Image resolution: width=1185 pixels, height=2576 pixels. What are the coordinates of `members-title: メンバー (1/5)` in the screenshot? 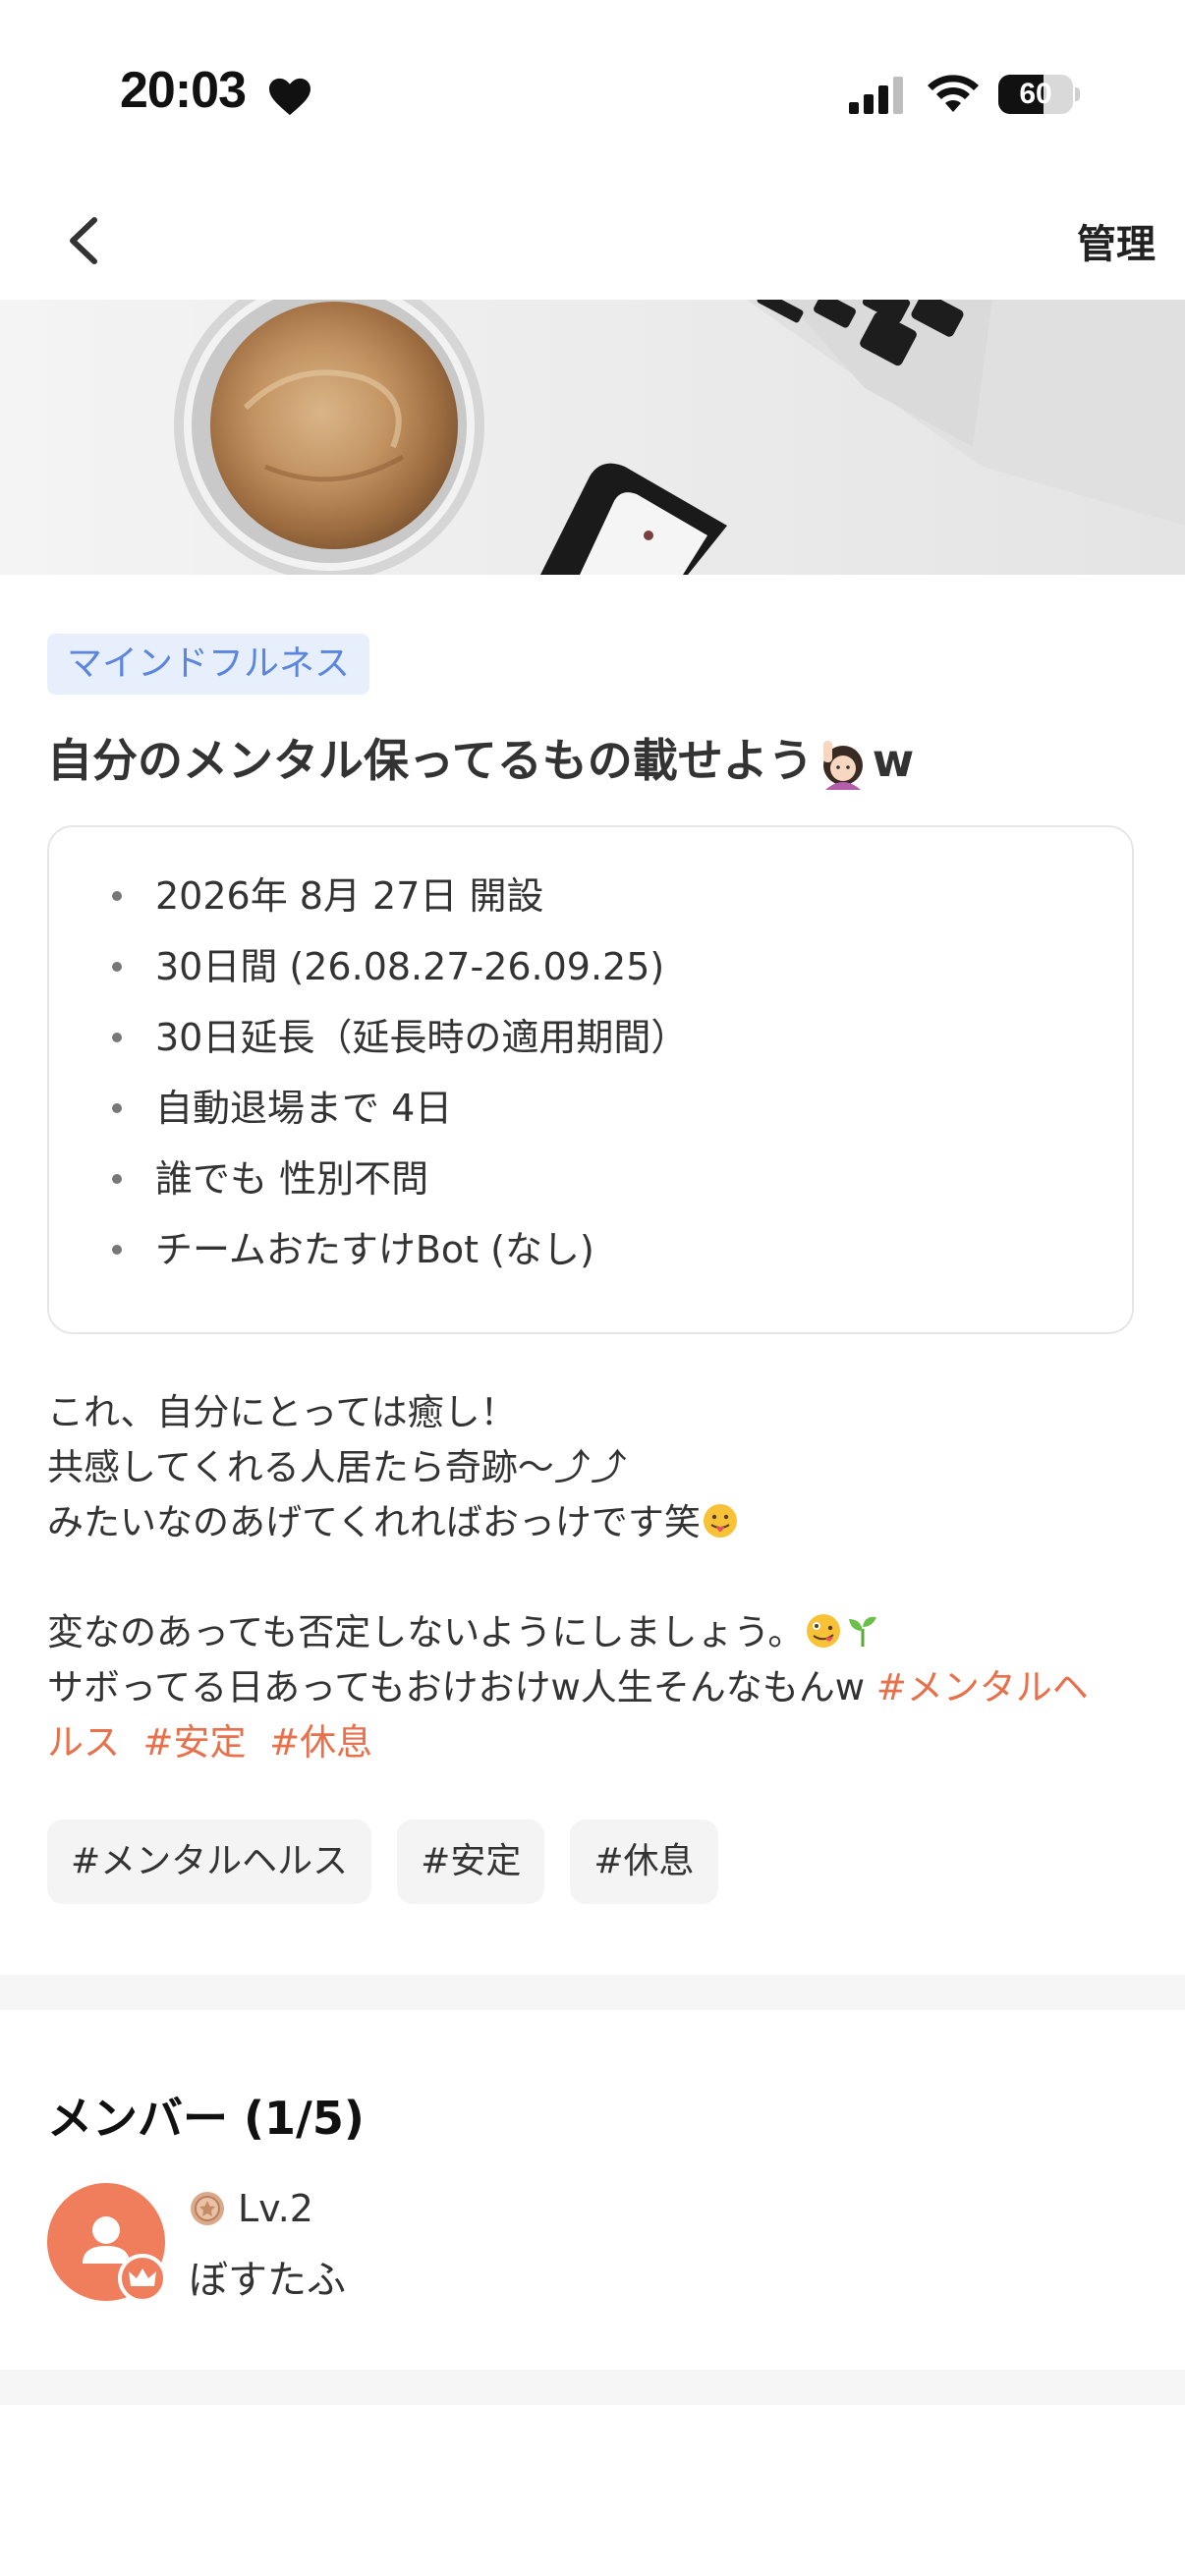 It's located at (206, 2118).